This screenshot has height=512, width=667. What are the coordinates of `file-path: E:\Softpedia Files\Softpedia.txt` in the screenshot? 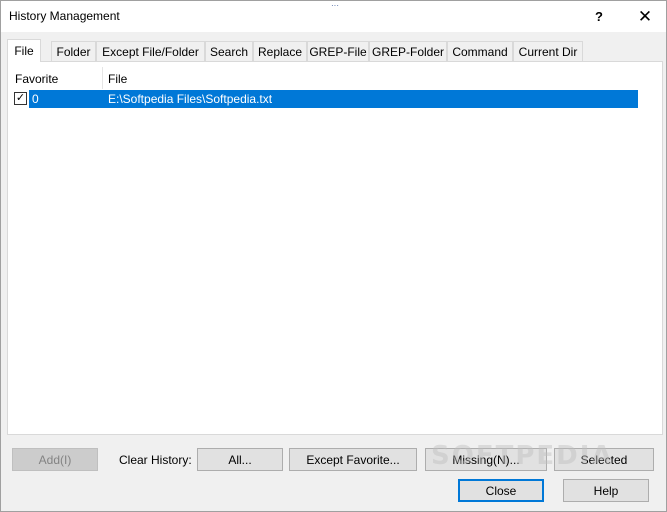 It's located at (190, 99).